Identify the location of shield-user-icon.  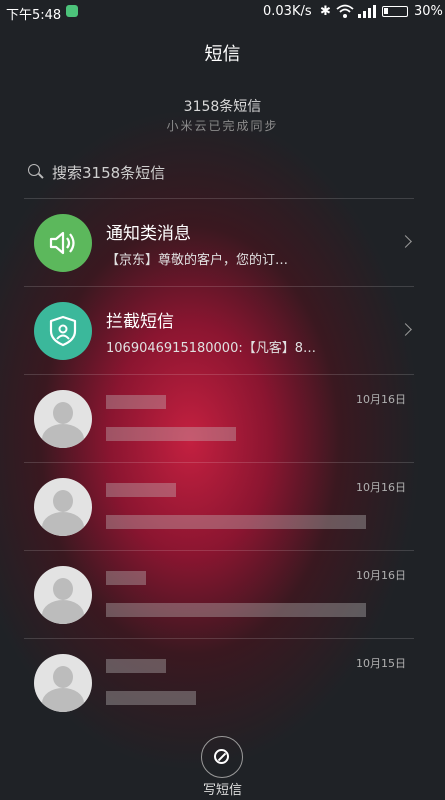
(63, 331).